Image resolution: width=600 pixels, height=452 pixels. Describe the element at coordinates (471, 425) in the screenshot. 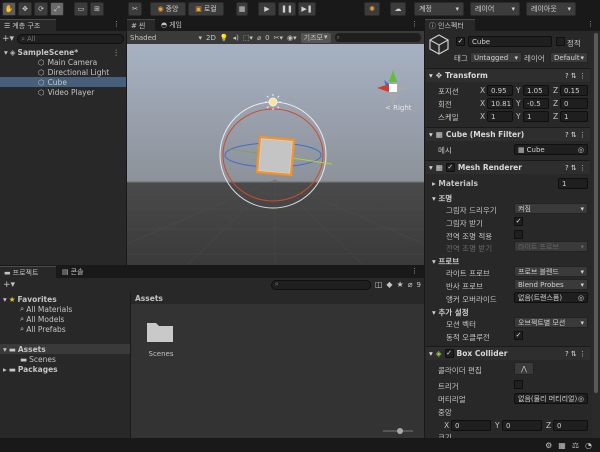

I see `center-x-field: 0` at that location.